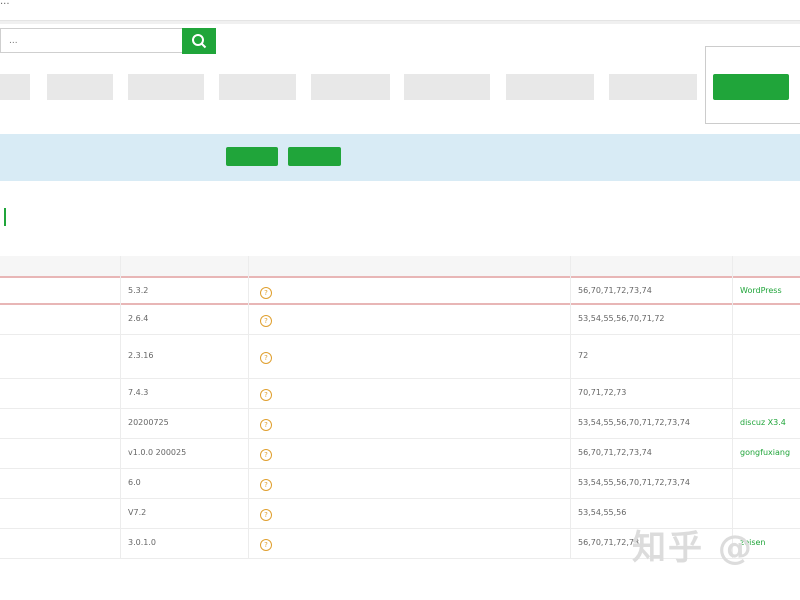  I want to click on search-button, so click(199, 41).